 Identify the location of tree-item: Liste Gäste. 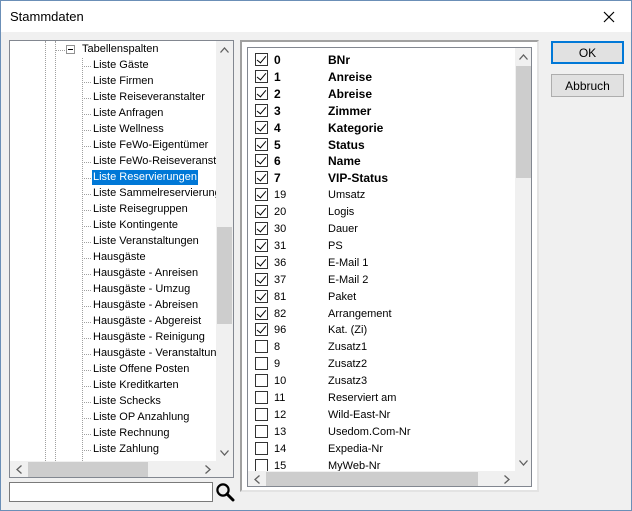
(121, 65).